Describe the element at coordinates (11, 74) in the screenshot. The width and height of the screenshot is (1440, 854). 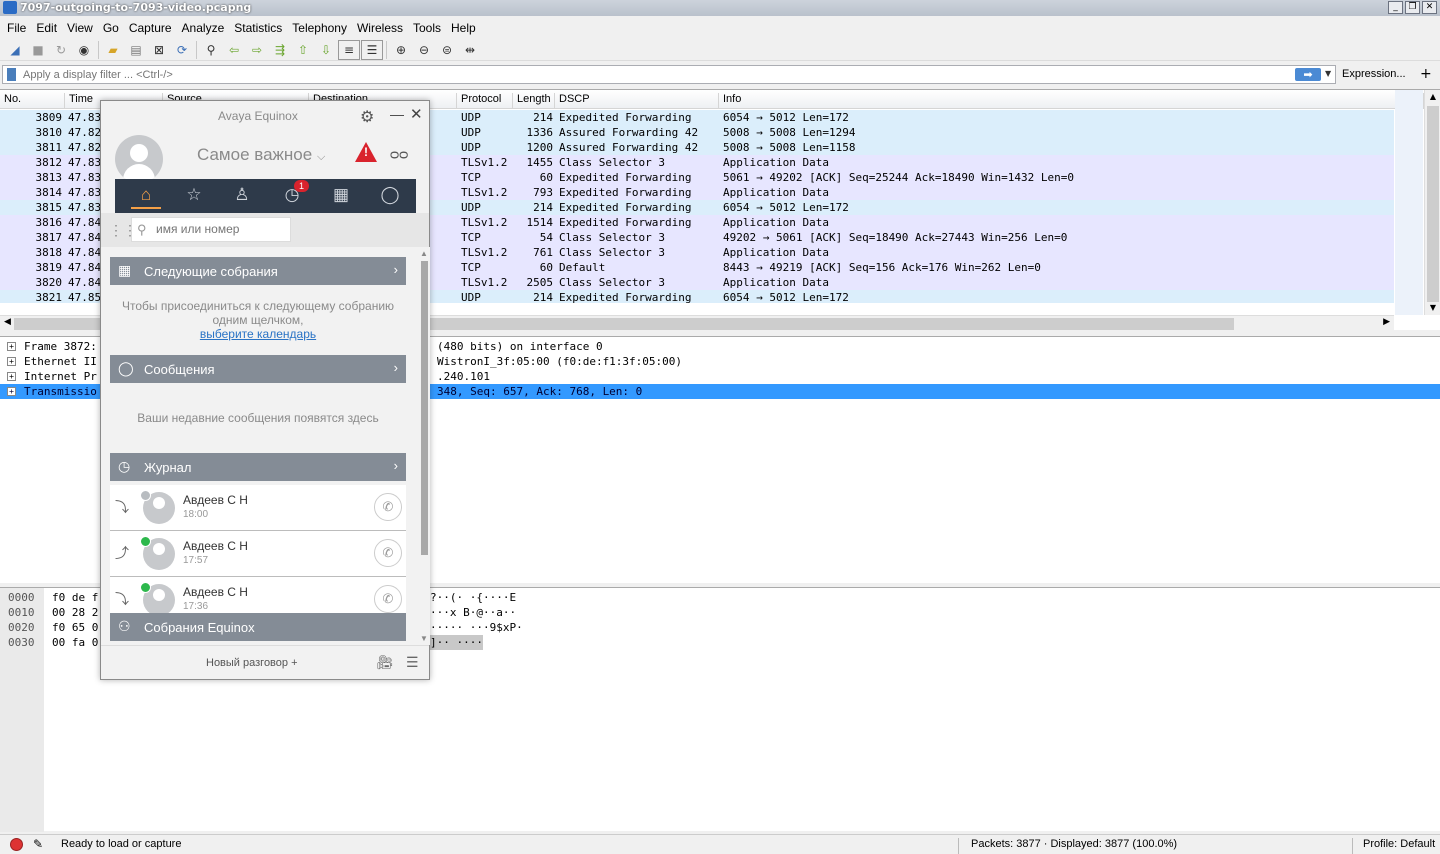
I see `bookmark-icon` at that location.